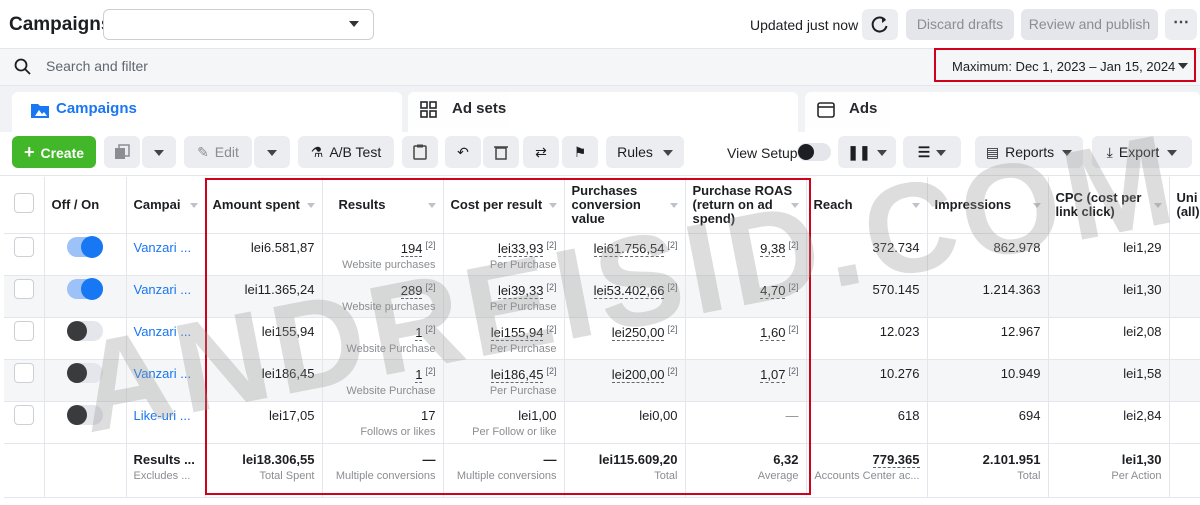 This screenshot has height=505, width=1200. What do you see at coordinates (383, 338) in the screenshot?
I see `results-cell: 1 [2] Website Purchase` at bounding box center [383, 338].